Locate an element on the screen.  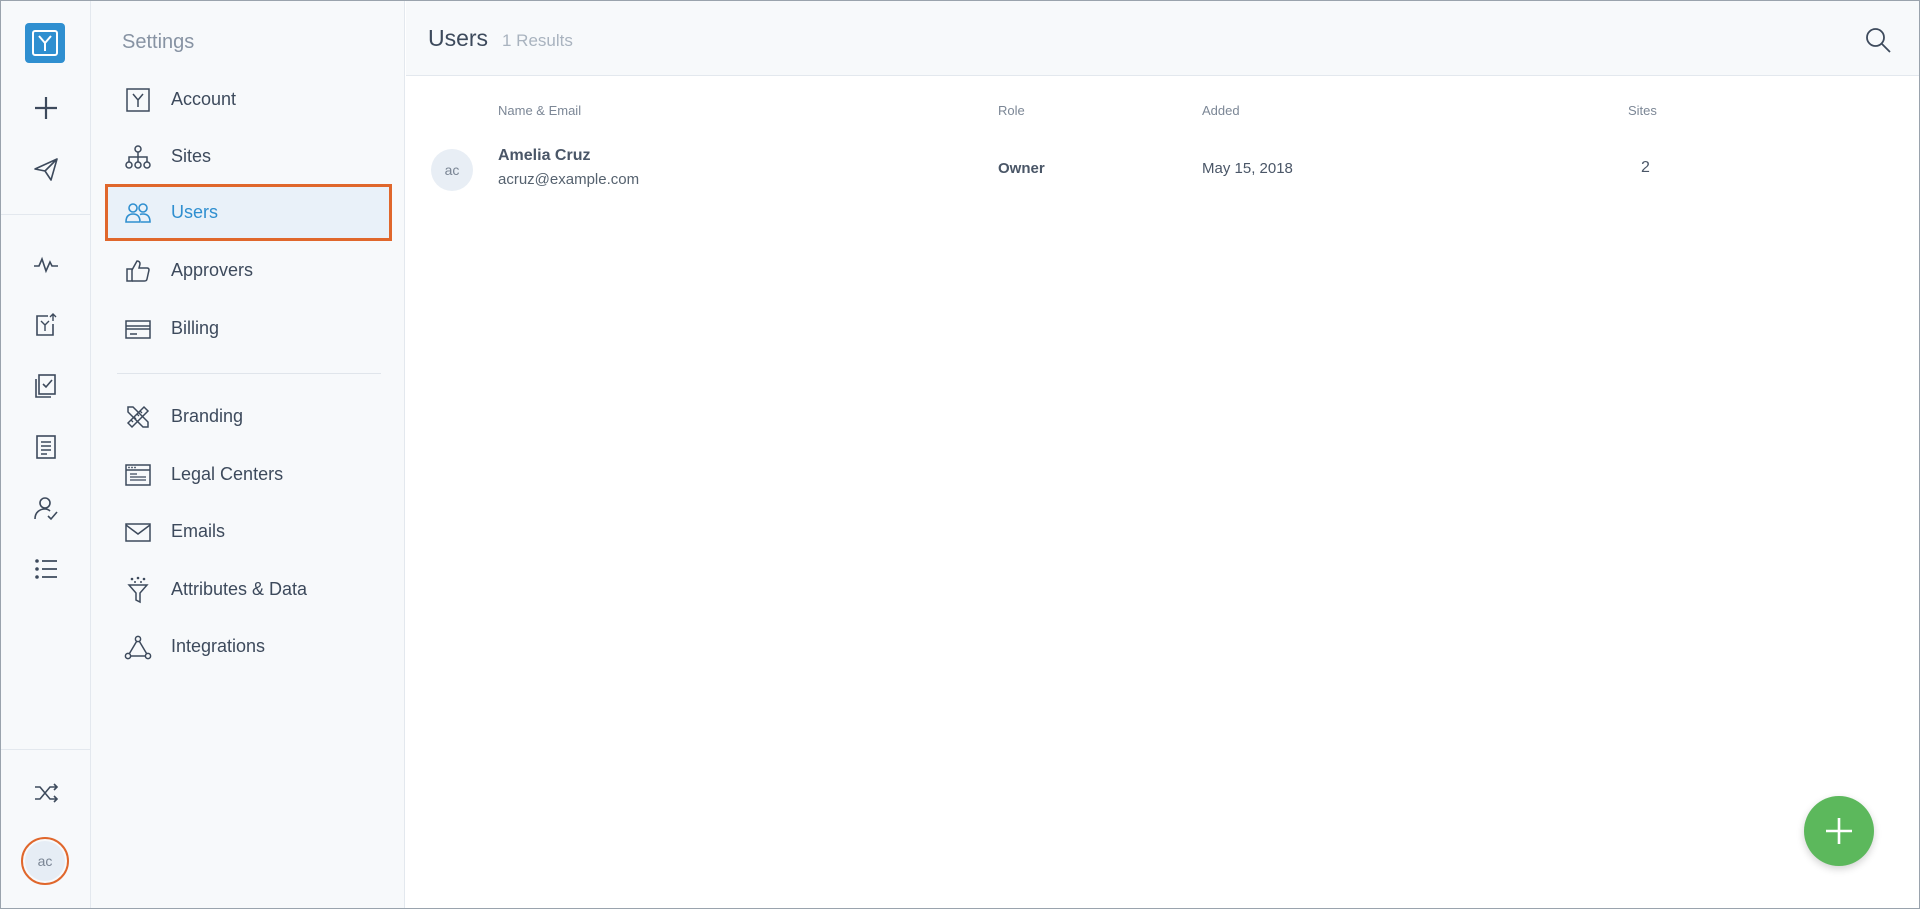
user-email: acruz@example.com is located at coordinates (569, 179).